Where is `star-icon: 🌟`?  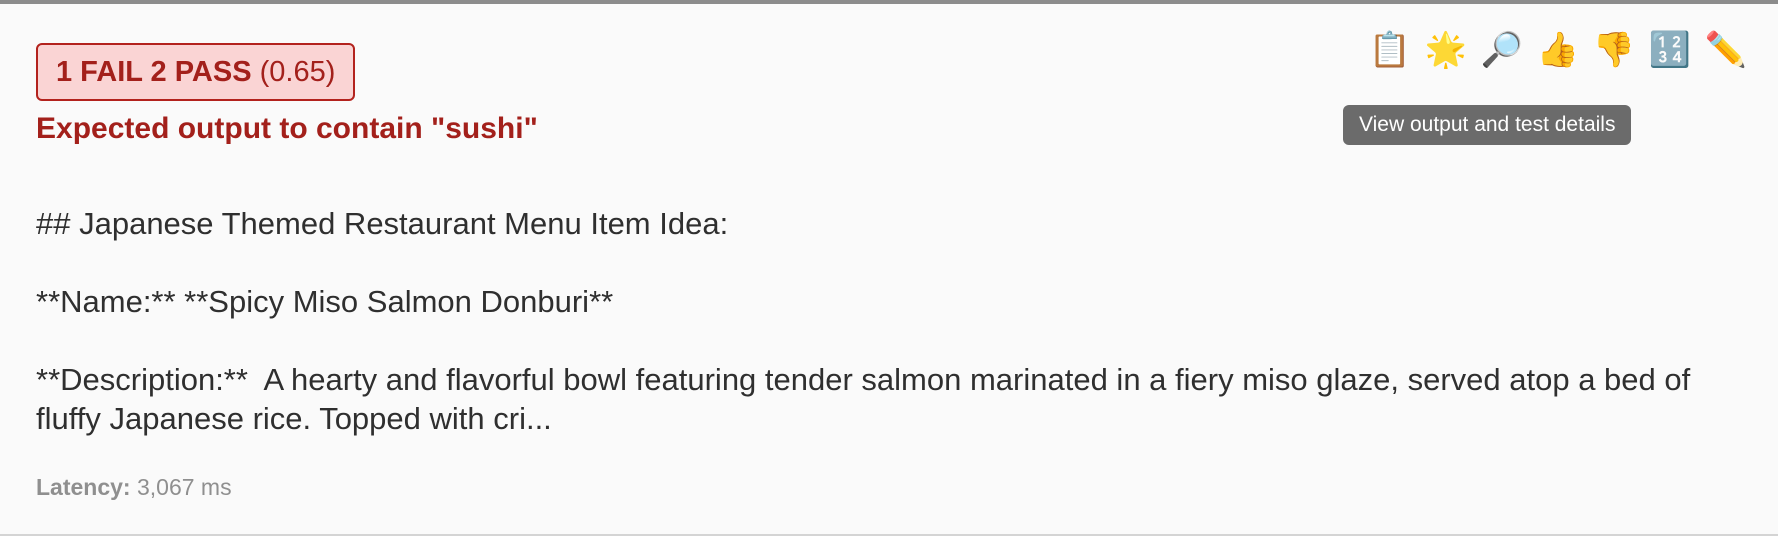
star-icon: 🌟 is located at coordinates (1446, 50).